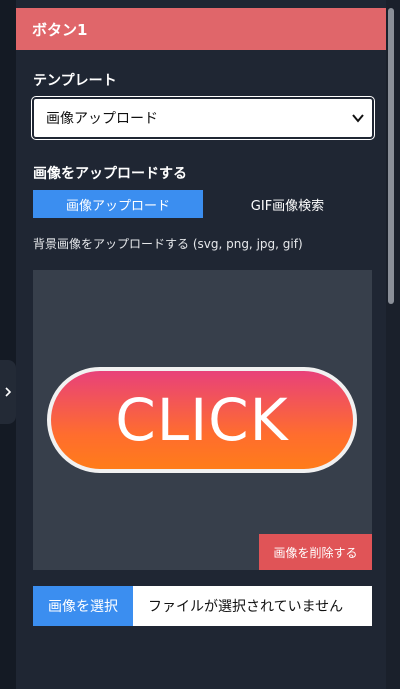 This screenshot has width=400, height=689. What do you see at coordinates (203, 118) in the screenshot?
I see `template-select: 画像アップロード` at bounding box center [203, 118].